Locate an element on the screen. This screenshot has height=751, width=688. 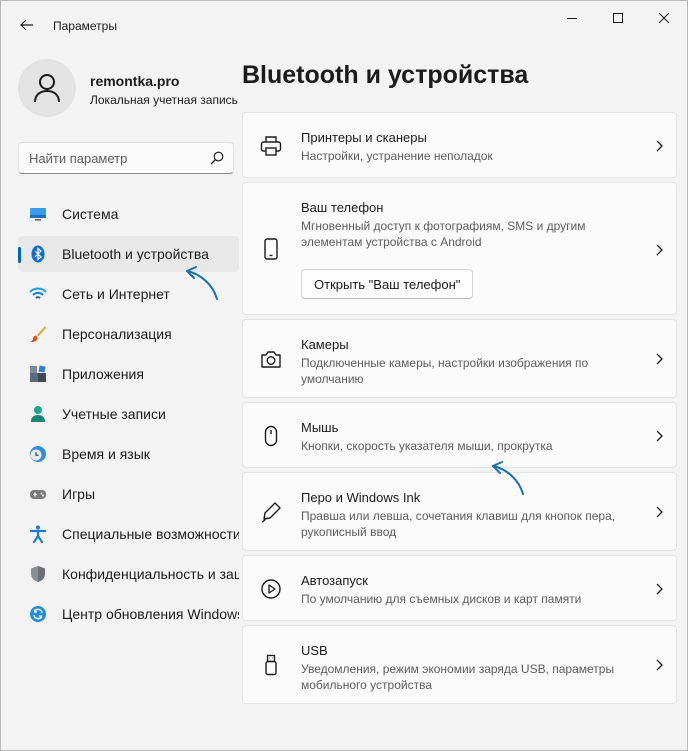
sidebar-item-privacy: Конфиденциальность и защита is located at coordinates (128, 574).